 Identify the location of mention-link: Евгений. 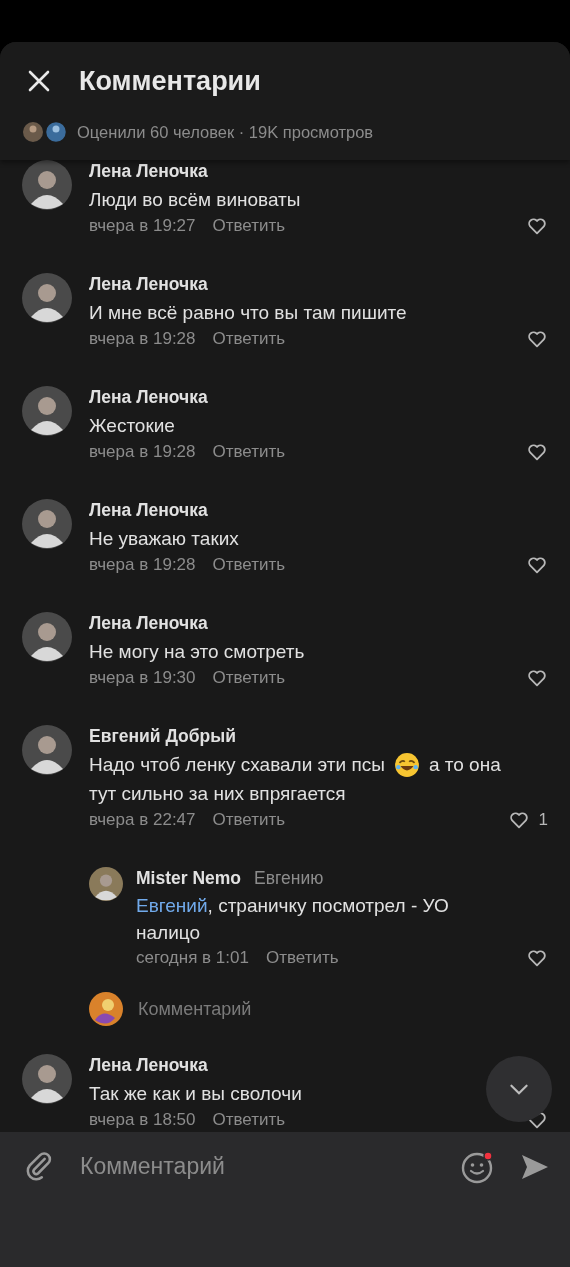
(172, 905).